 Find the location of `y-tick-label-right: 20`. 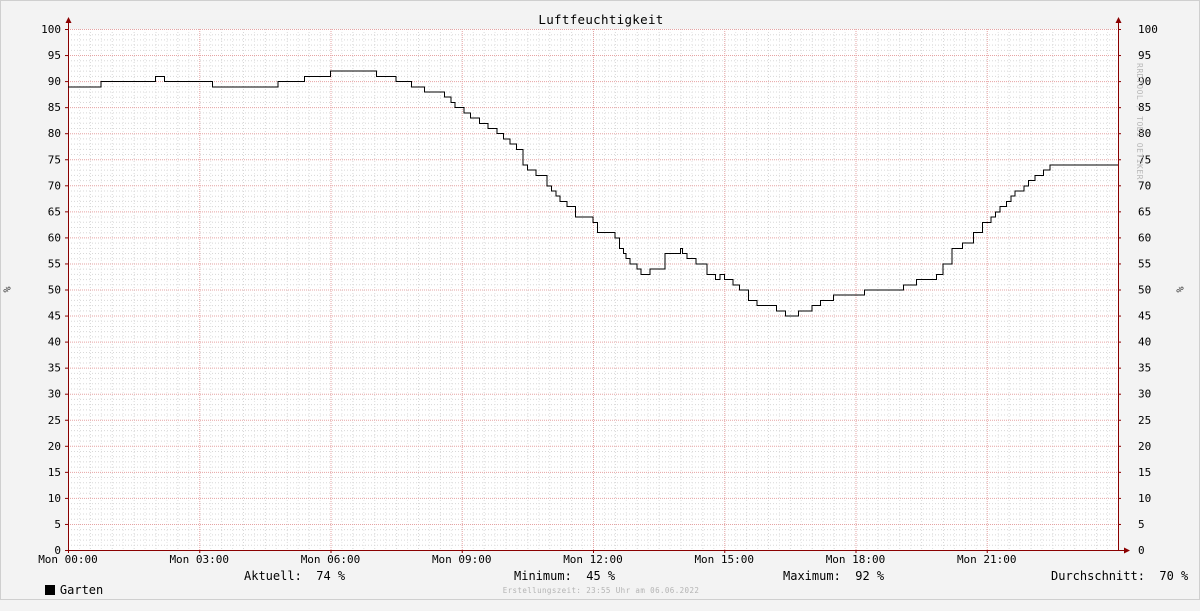

y-tick-label-right: 20 is located at coordinates (1144, 446).